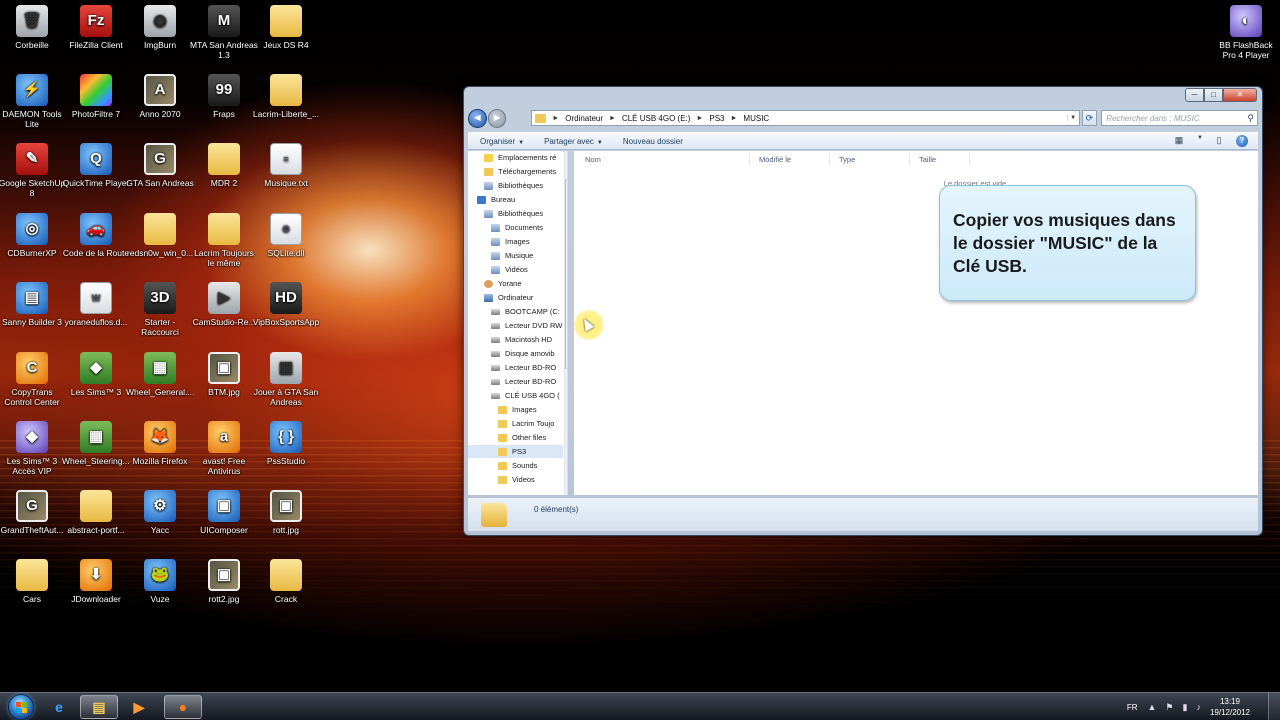 The image size is (1280, 720). I want to click on desktop-icon: 🐸 Vuze, so click(160, 581).